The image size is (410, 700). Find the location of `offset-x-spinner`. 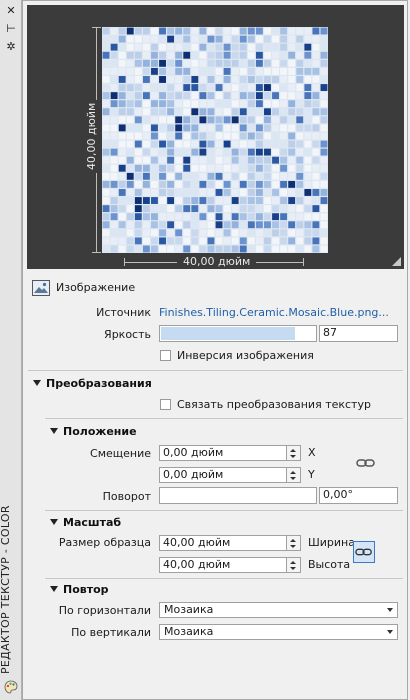

offset-x-spinner is located at coordinates (294, 453).